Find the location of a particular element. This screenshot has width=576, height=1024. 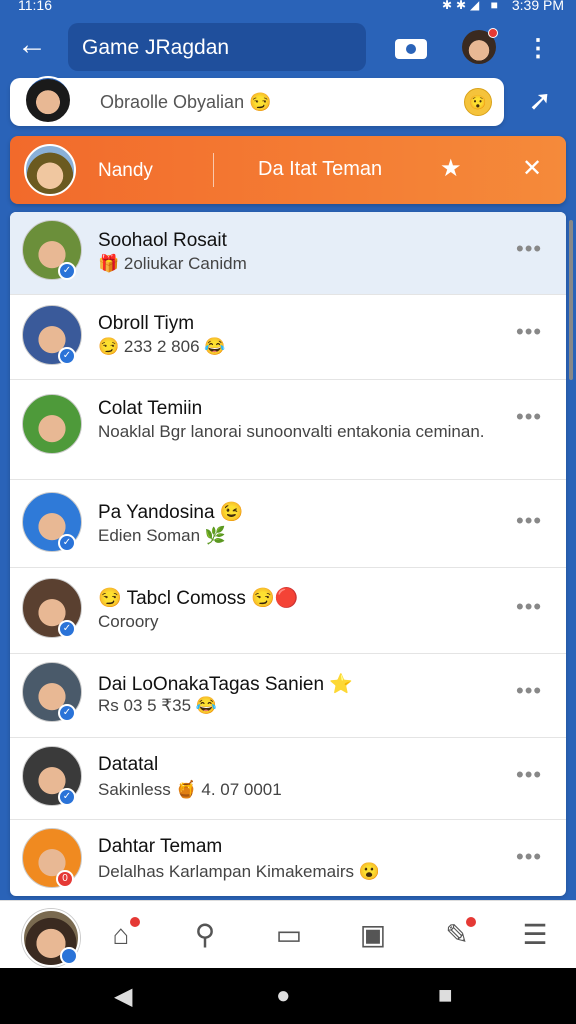

banner-name: Nandy is located at coordinates (125, 170).